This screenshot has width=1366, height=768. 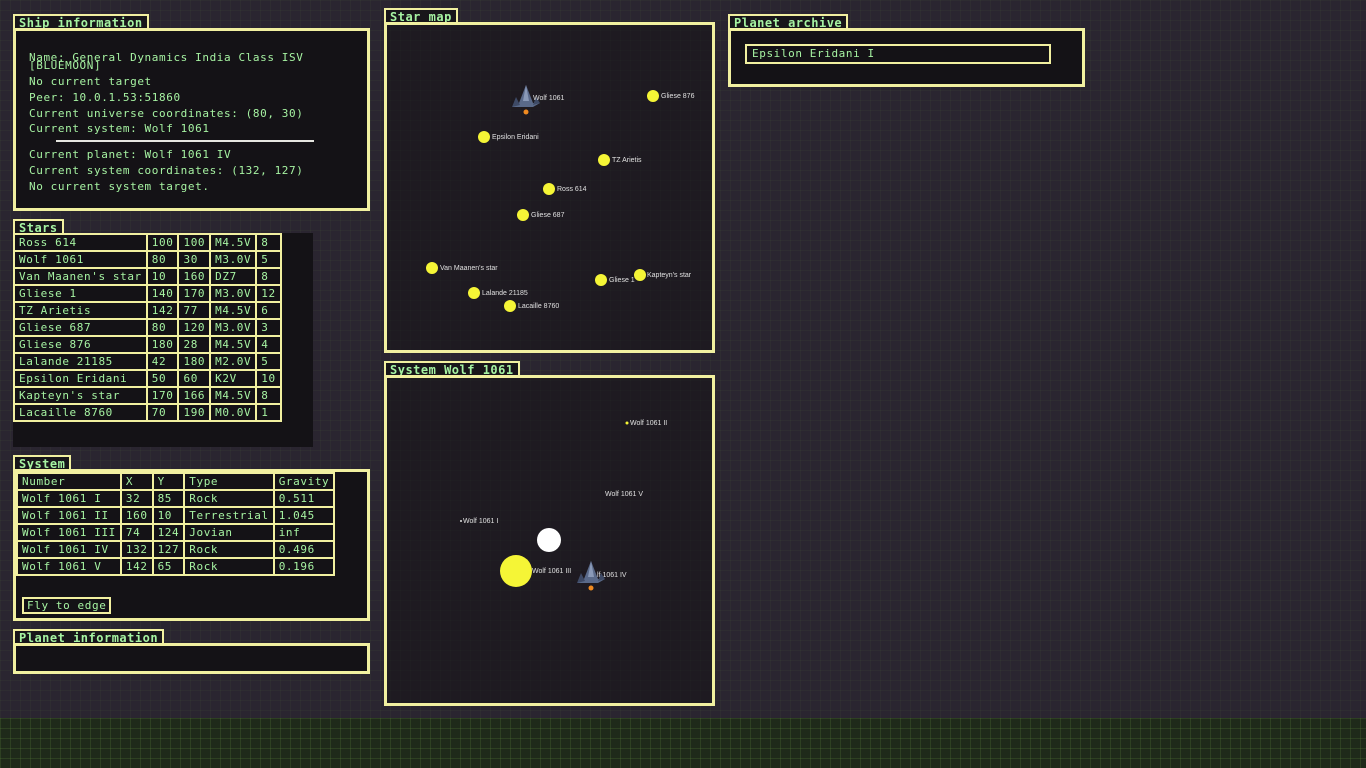 I want to click on table-row: Gliese 687 80 120 M3.0V 3, so click(x=147, y=327).